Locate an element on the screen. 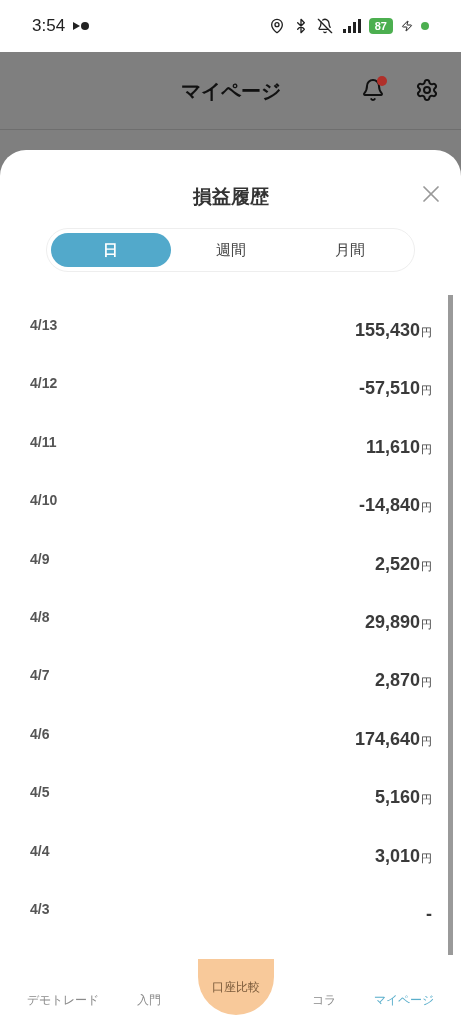  date-label: 4/6 is located at coordinates (40, 734).